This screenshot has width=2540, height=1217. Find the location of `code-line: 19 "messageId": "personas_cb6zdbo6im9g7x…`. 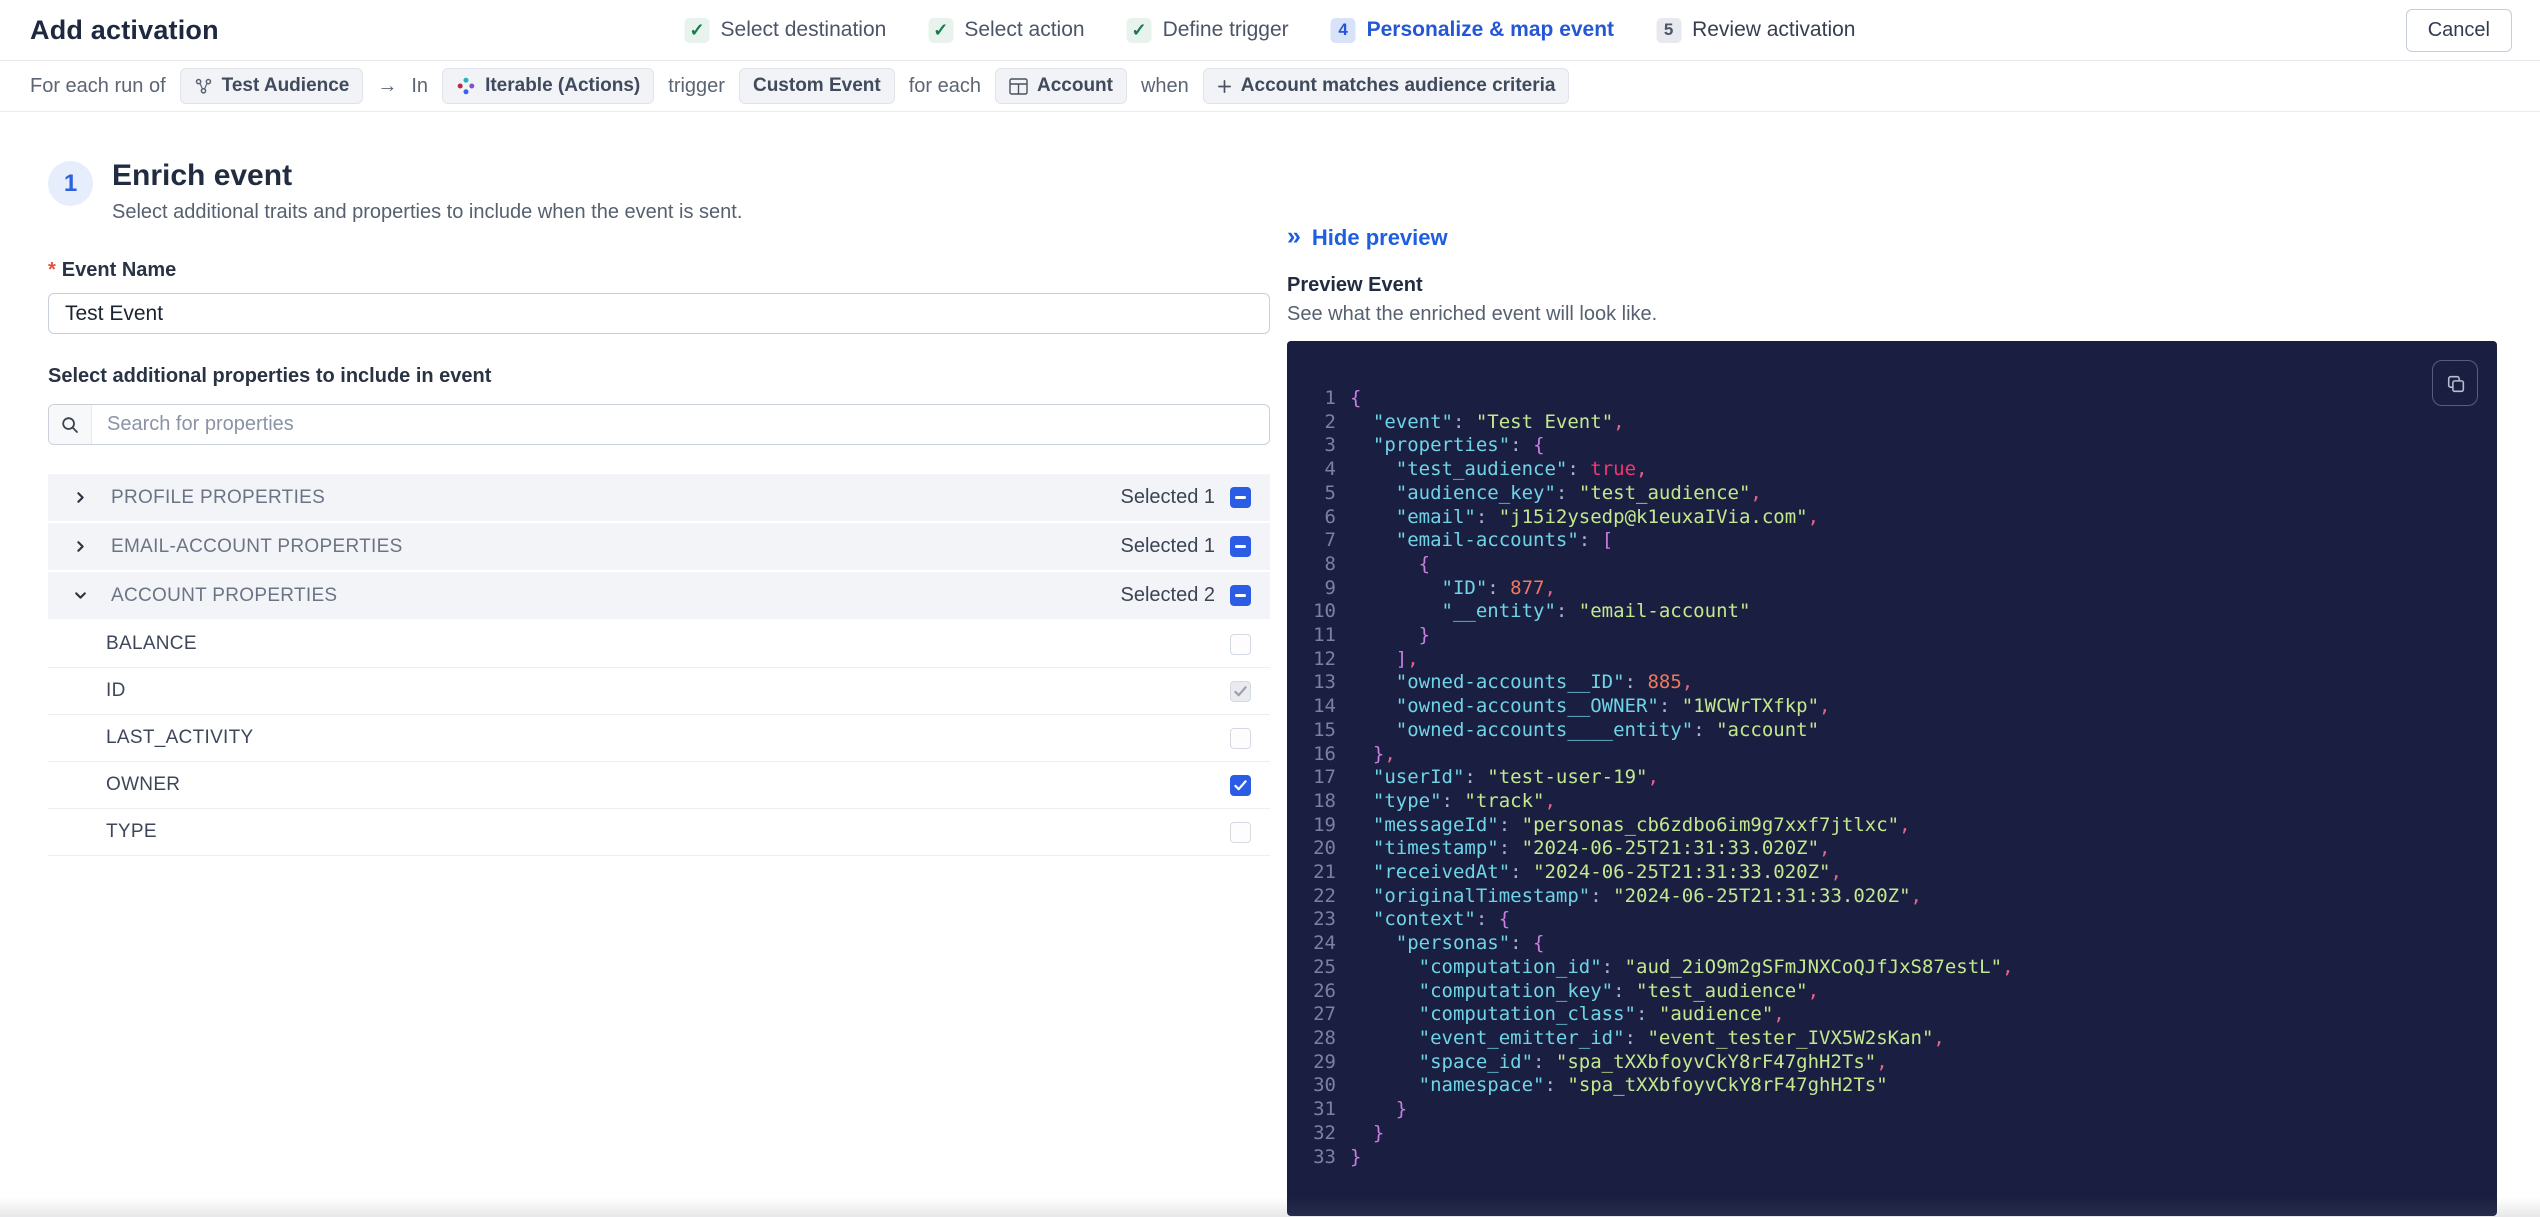

code-line: 19 "messageId": "personas_cb6zdbo6im9g7x… is located at coordinates (1892, 826).